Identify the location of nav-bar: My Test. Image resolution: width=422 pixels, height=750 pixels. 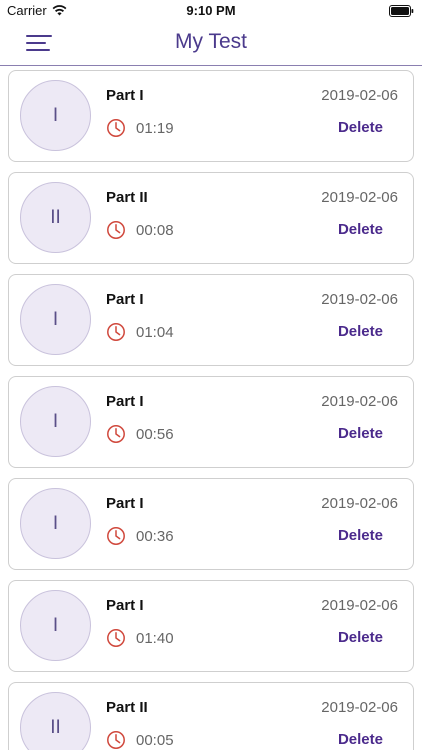
(211, 44).